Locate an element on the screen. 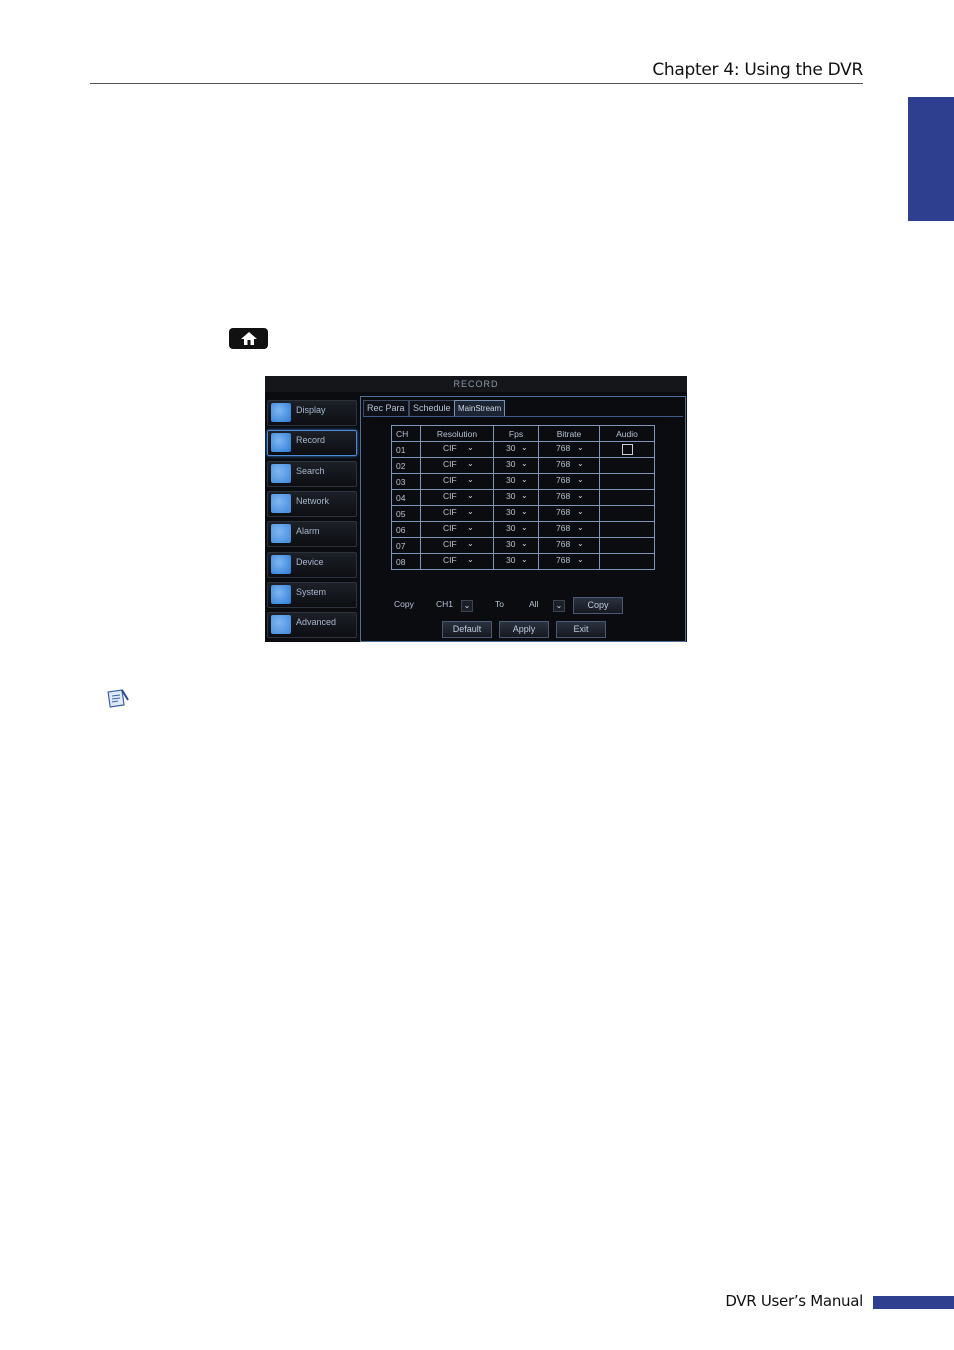  menu-item-display: Display is located at coordinates (312, 413).